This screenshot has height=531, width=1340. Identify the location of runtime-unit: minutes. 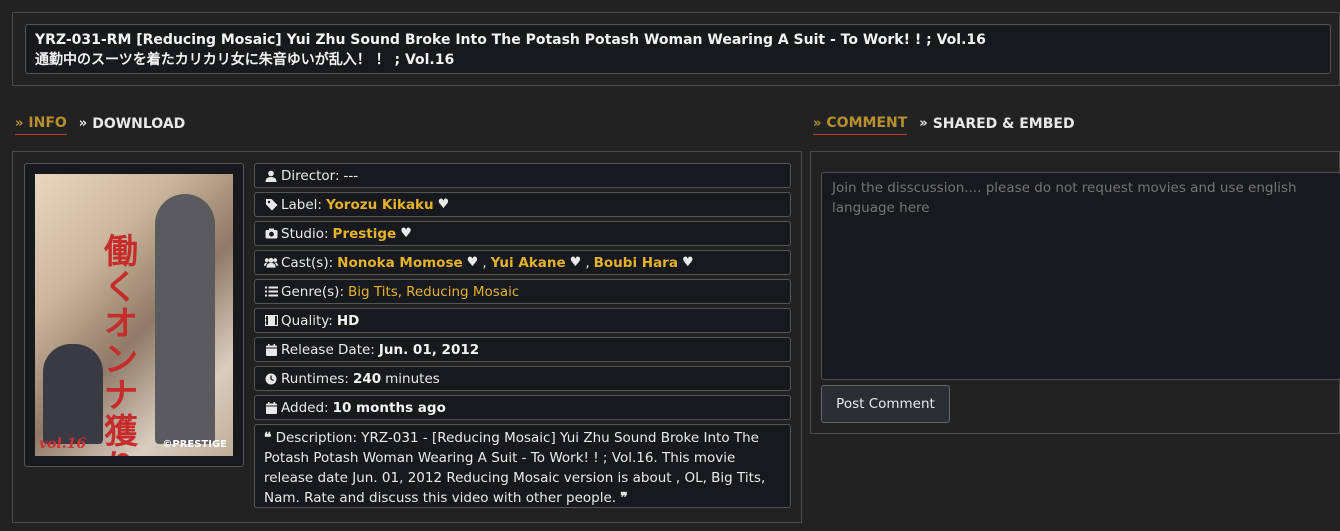
(412, 378).